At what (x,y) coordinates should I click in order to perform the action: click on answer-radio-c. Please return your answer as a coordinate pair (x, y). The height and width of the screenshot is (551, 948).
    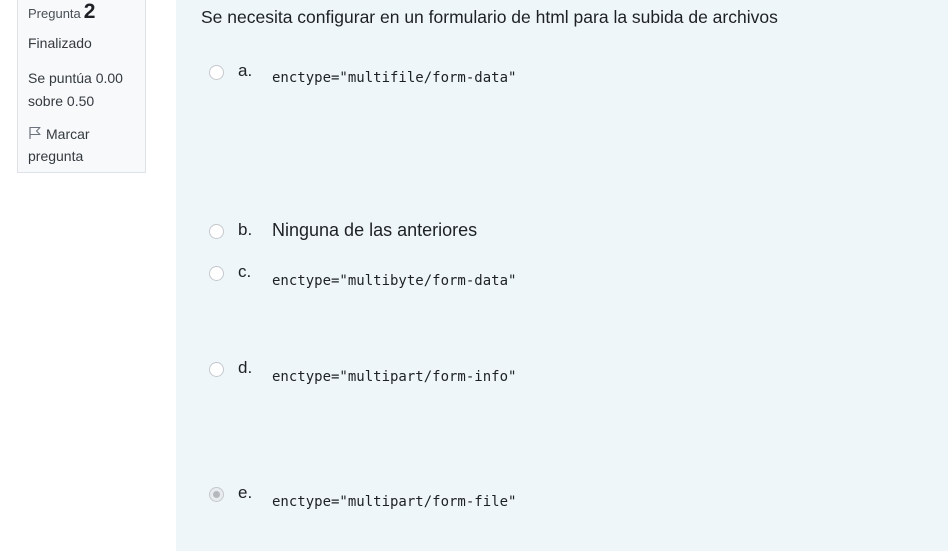
    Looking at the image, I should click on (216, 273).